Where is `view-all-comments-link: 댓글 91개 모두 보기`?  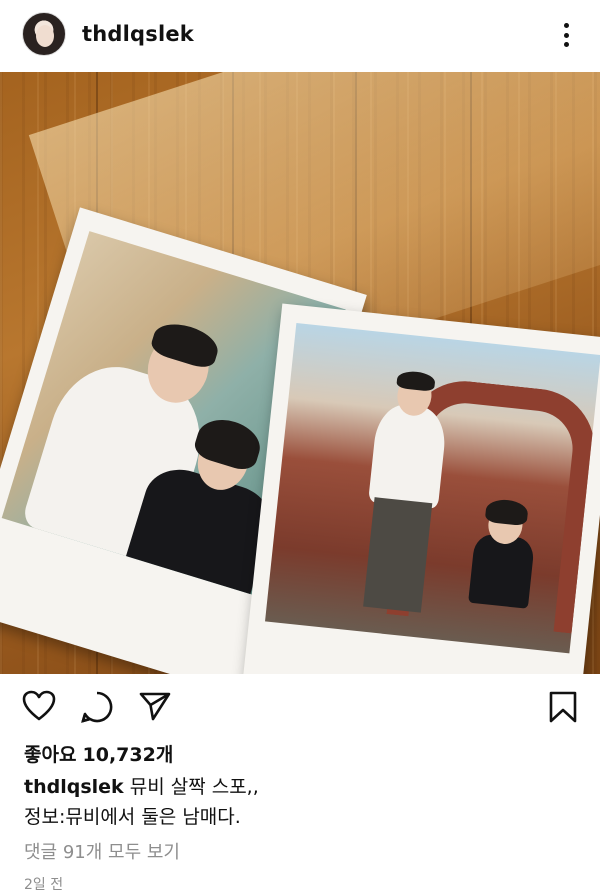
view-all-comments-link: 댓글 91개 모두 보기 is located at coordinates (102, 851).